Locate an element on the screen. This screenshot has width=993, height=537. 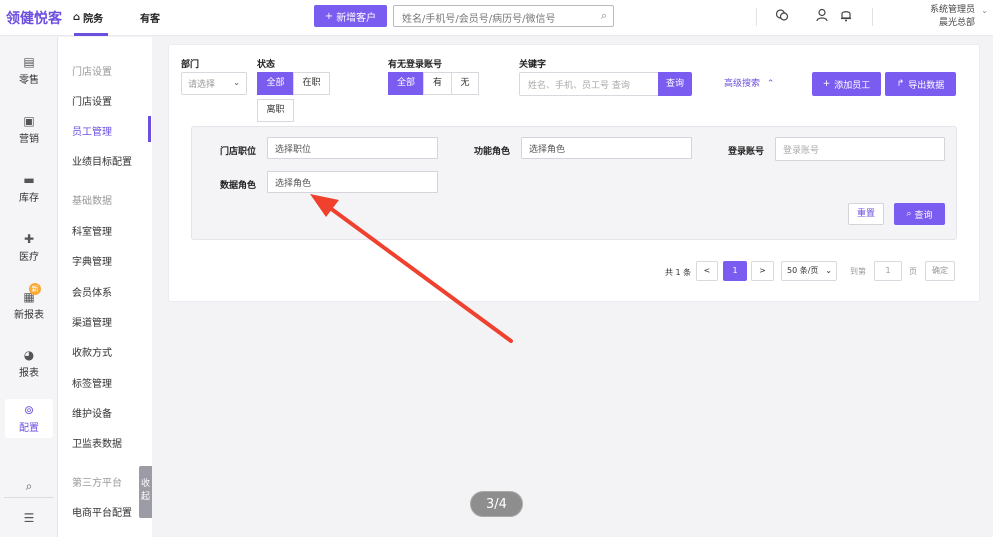
annotation-arrow is located at coordinates (411, 268).